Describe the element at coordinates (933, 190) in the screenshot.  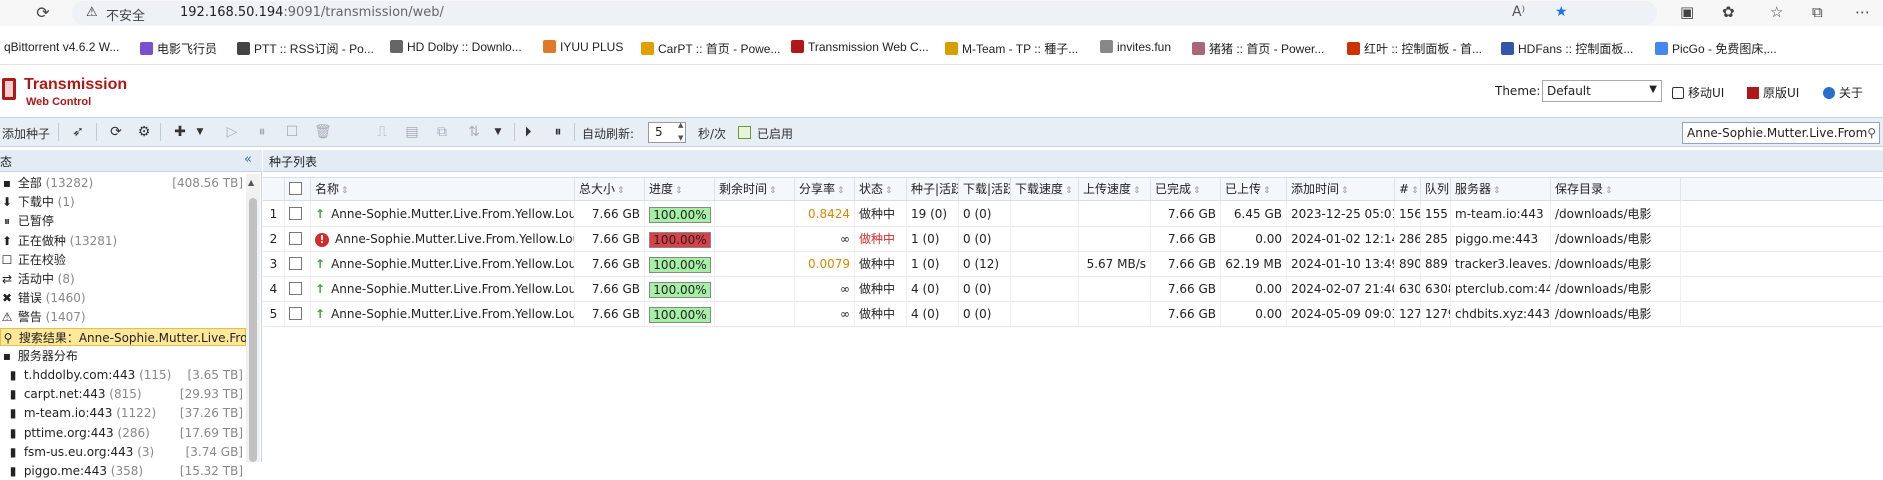
I see `column-header-seeds: 种子|活跃⇕` at that location.